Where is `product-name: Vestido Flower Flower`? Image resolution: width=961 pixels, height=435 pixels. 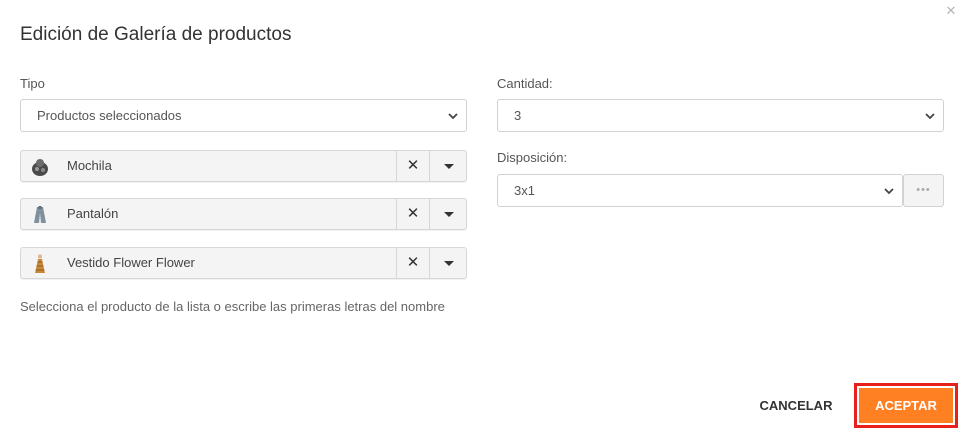 product-name: Vestido Flower Flower is located at coordinates (131, 262).